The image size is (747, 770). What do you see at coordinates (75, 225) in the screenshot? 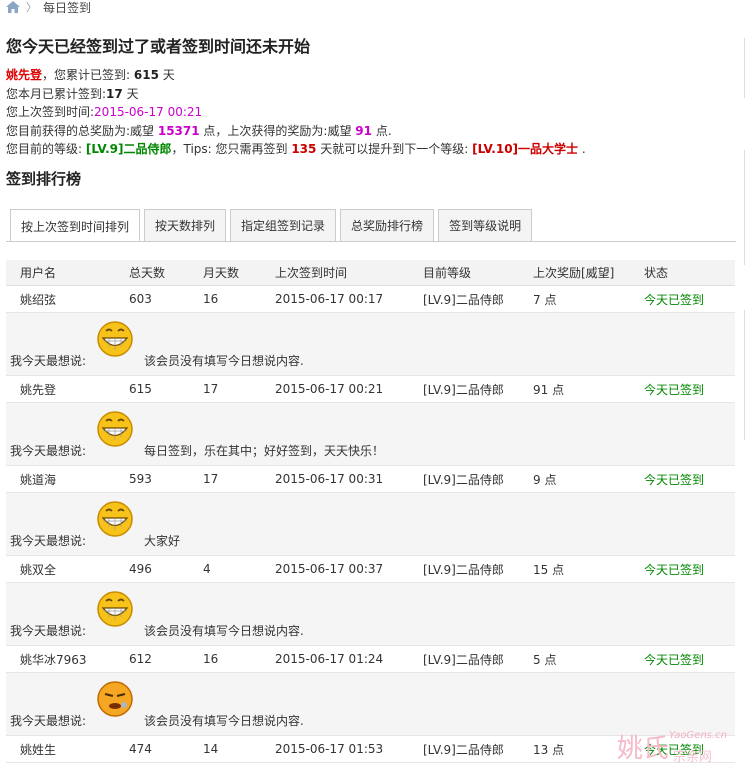
I see `tab-last-sign-time: 按上次签到时间排列` at bounding box center [75, 225].